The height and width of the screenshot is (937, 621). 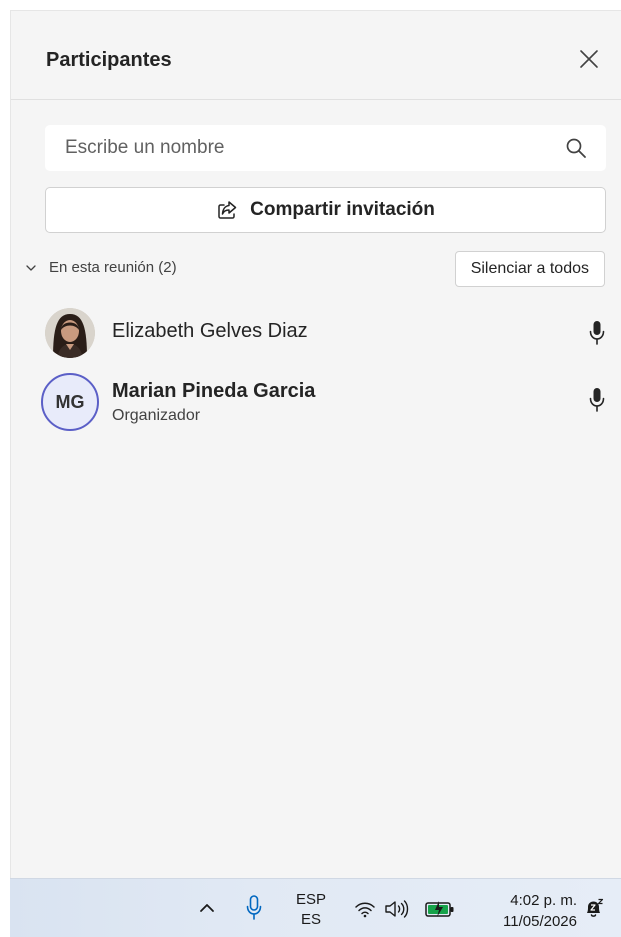 What do you see at coordinates (323, 333) in the screenshot?
I see `participant-row: Elizabeth Gelves Diaz` at bounding box center [323, 333].